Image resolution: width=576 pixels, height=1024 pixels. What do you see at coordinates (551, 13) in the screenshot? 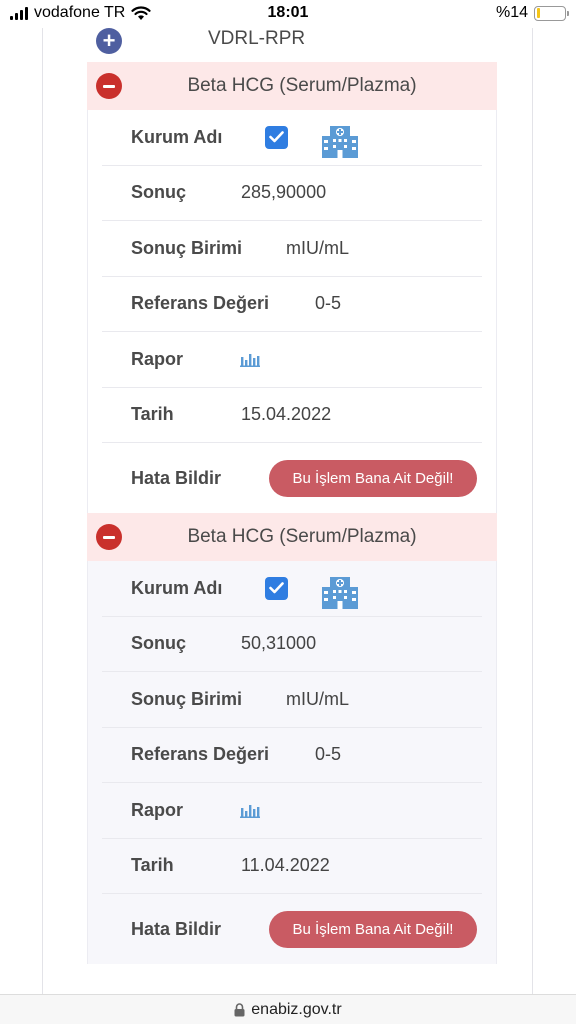
I see `battery-icon` at bounding box center [551, 13].